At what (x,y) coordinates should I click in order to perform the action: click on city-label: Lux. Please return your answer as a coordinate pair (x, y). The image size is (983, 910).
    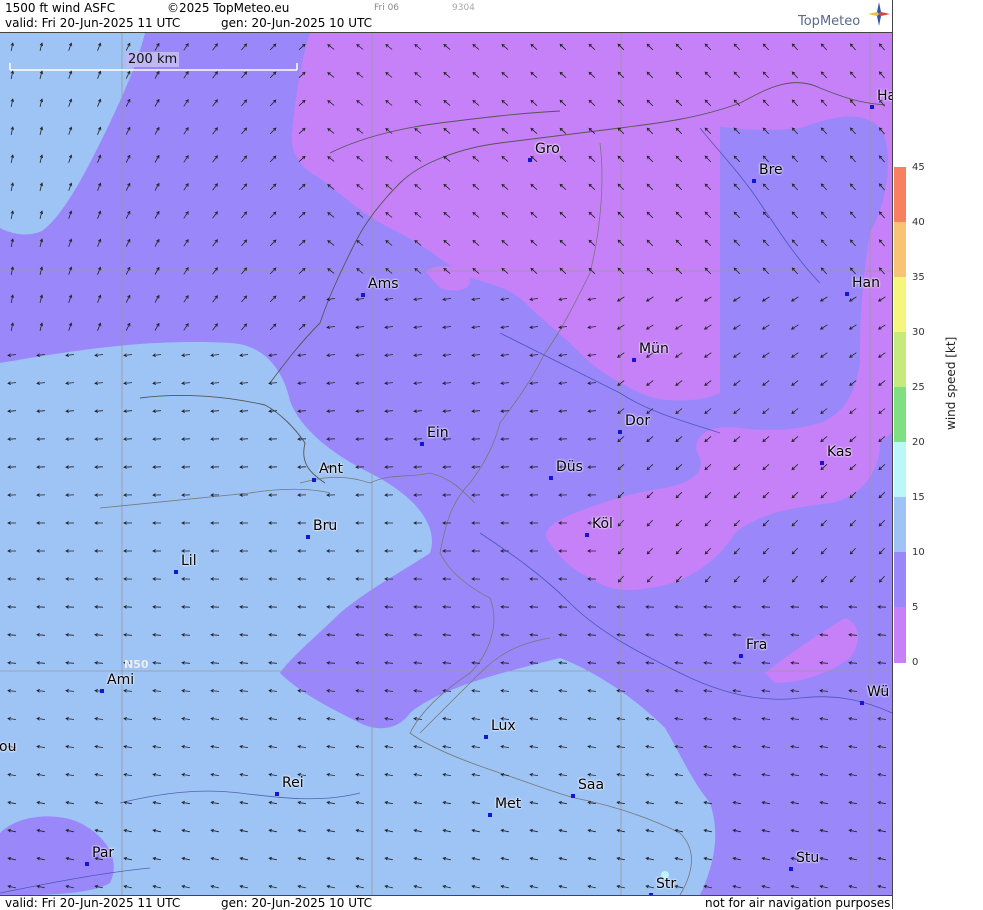
    Looking at the image, I should click on (503, 726).